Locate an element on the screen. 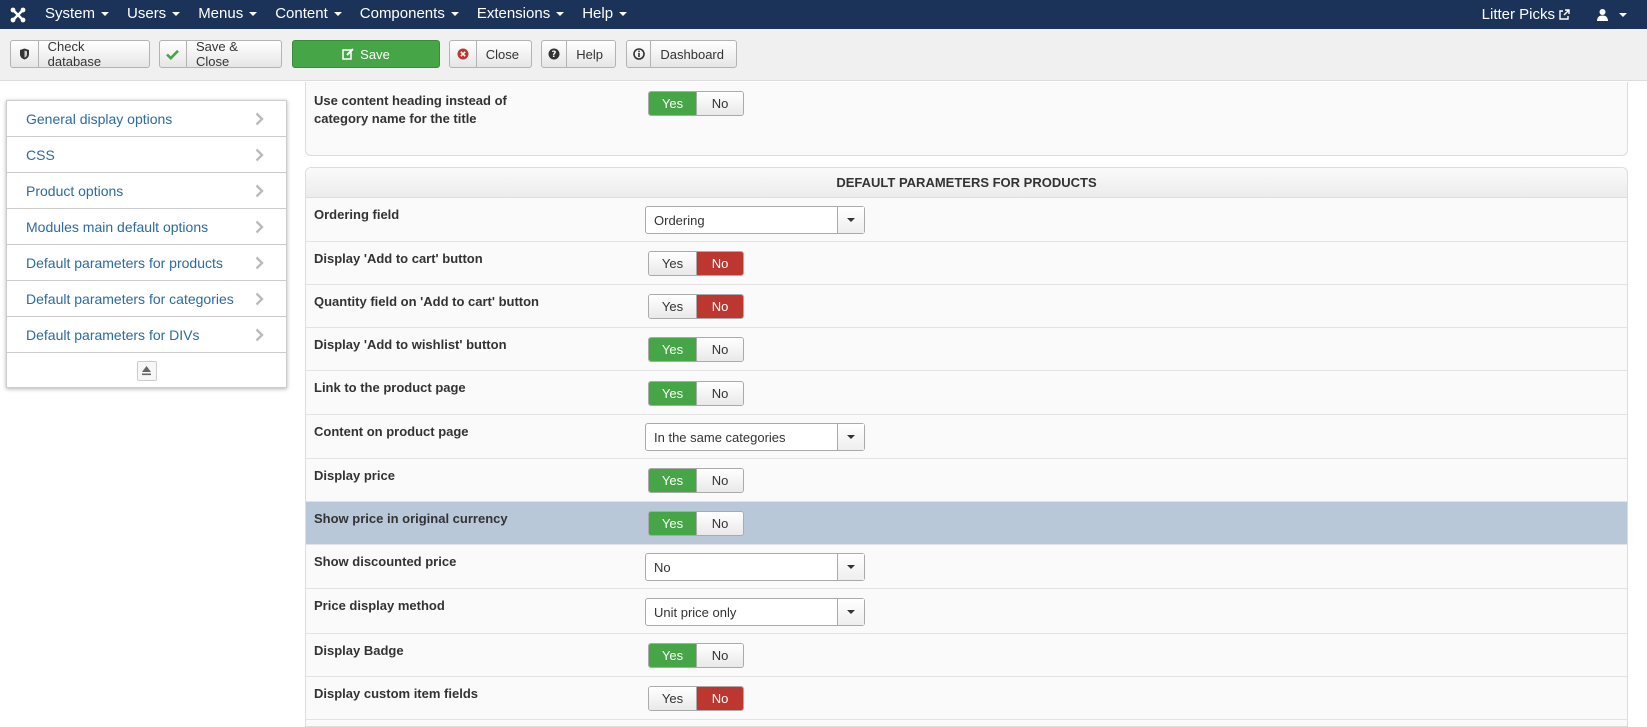 The height and width of the screenshot is (727, 1647). sidebar-item-general-display-options: General display options is located at coordinates (146, 119).